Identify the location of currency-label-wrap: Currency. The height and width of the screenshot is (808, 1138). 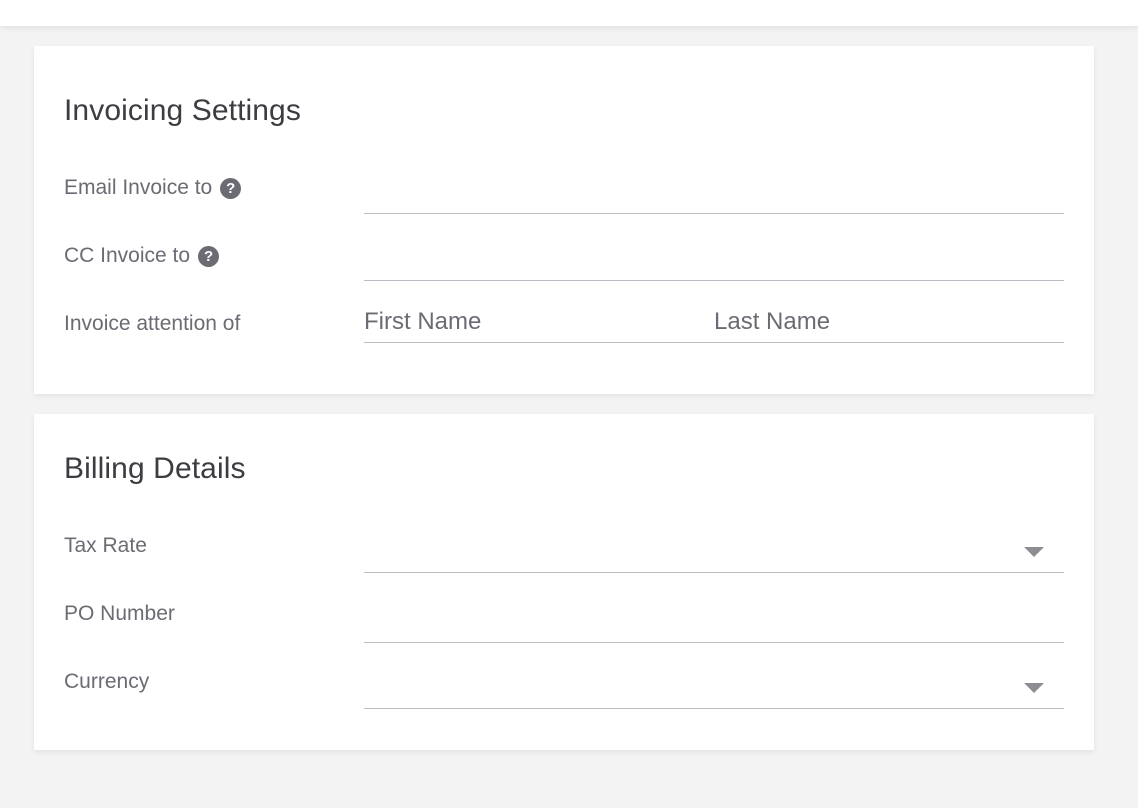
(106, 682).